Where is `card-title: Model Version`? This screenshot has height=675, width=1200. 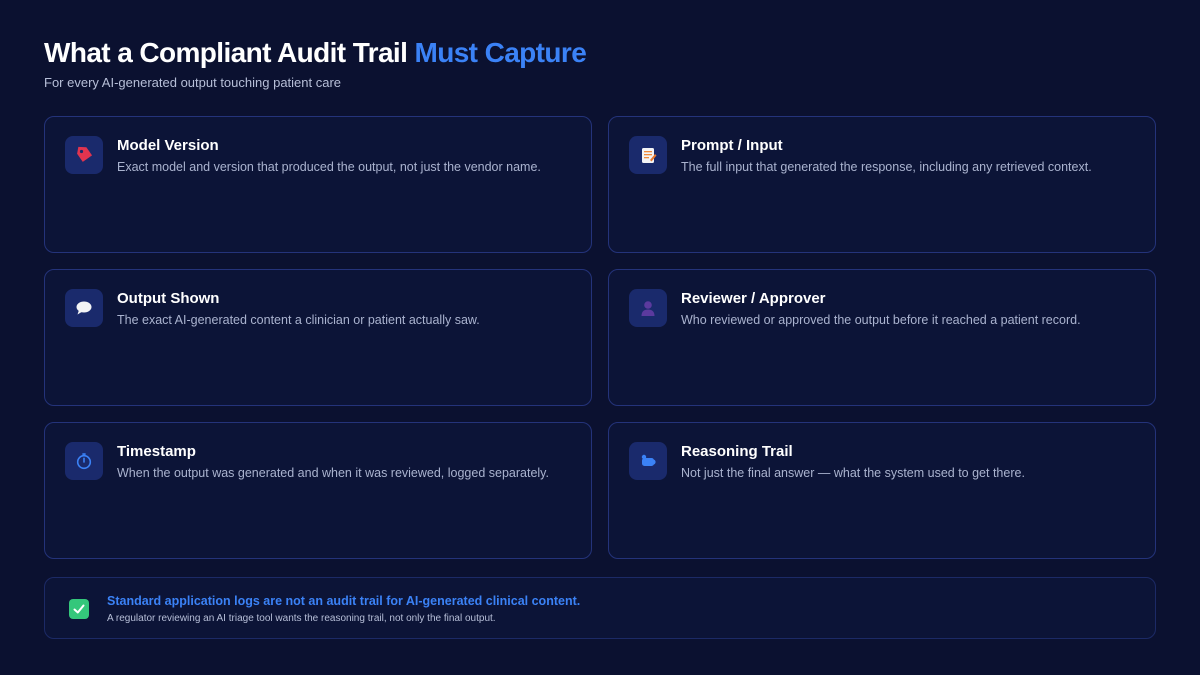
card-title: Model Version is located at coordinates (168, 145).